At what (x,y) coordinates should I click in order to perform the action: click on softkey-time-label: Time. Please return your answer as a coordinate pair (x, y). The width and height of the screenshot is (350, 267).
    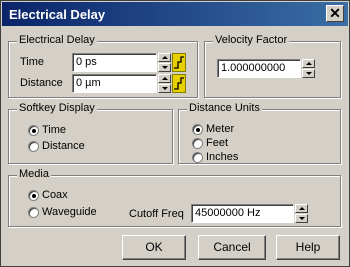
    Looking at the image, I should click on (54, 130).